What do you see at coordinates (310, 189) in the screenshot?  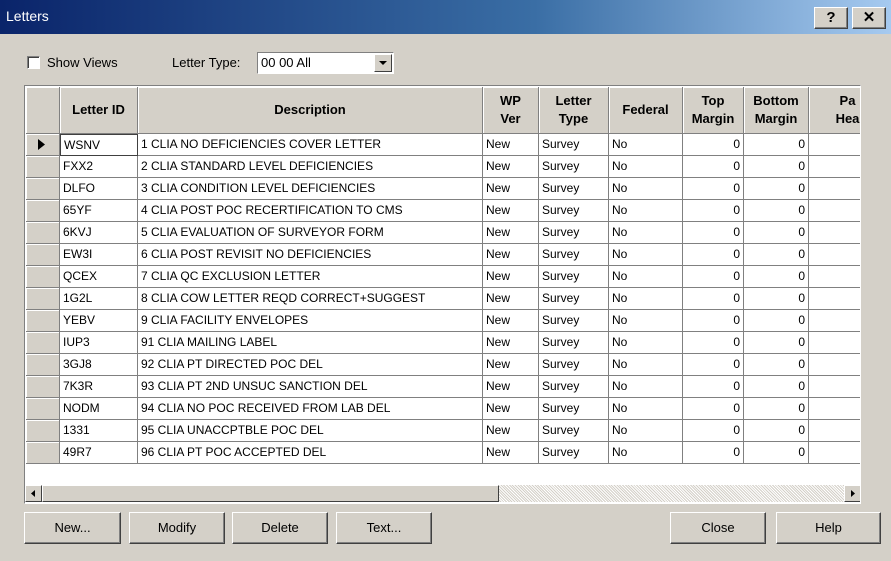 I see `cell-desc: 3 CLIA CONDITION LEVEL DEFICIENCIES` at bounding box center [310, 189].